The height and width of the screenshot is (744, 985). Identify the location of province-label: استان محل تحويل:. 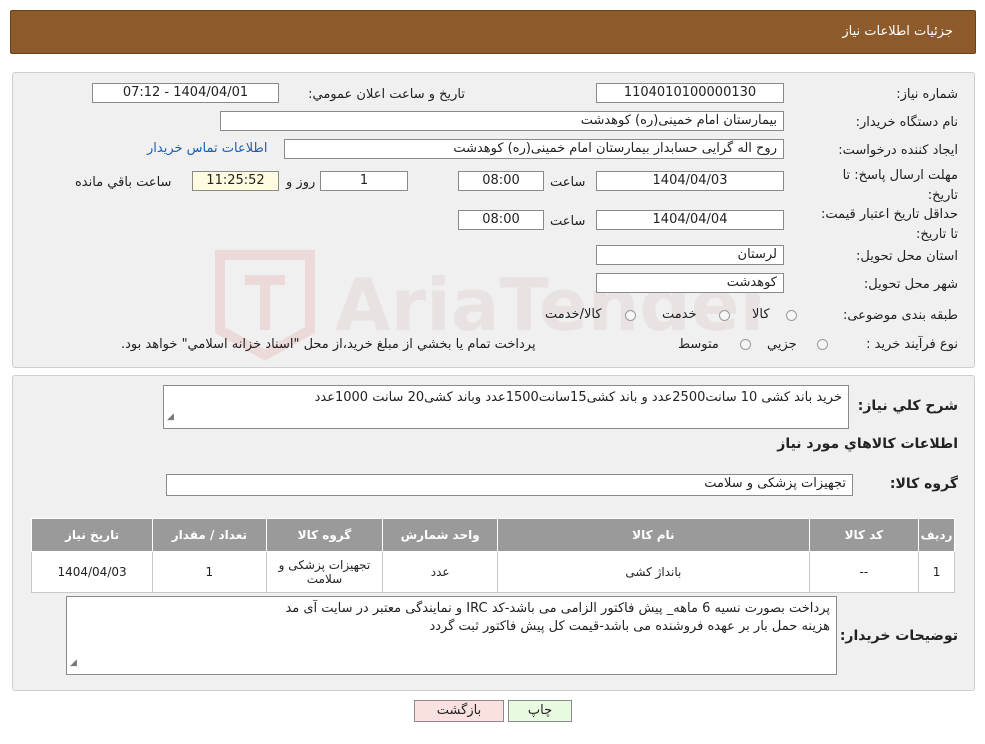
(907, 256).